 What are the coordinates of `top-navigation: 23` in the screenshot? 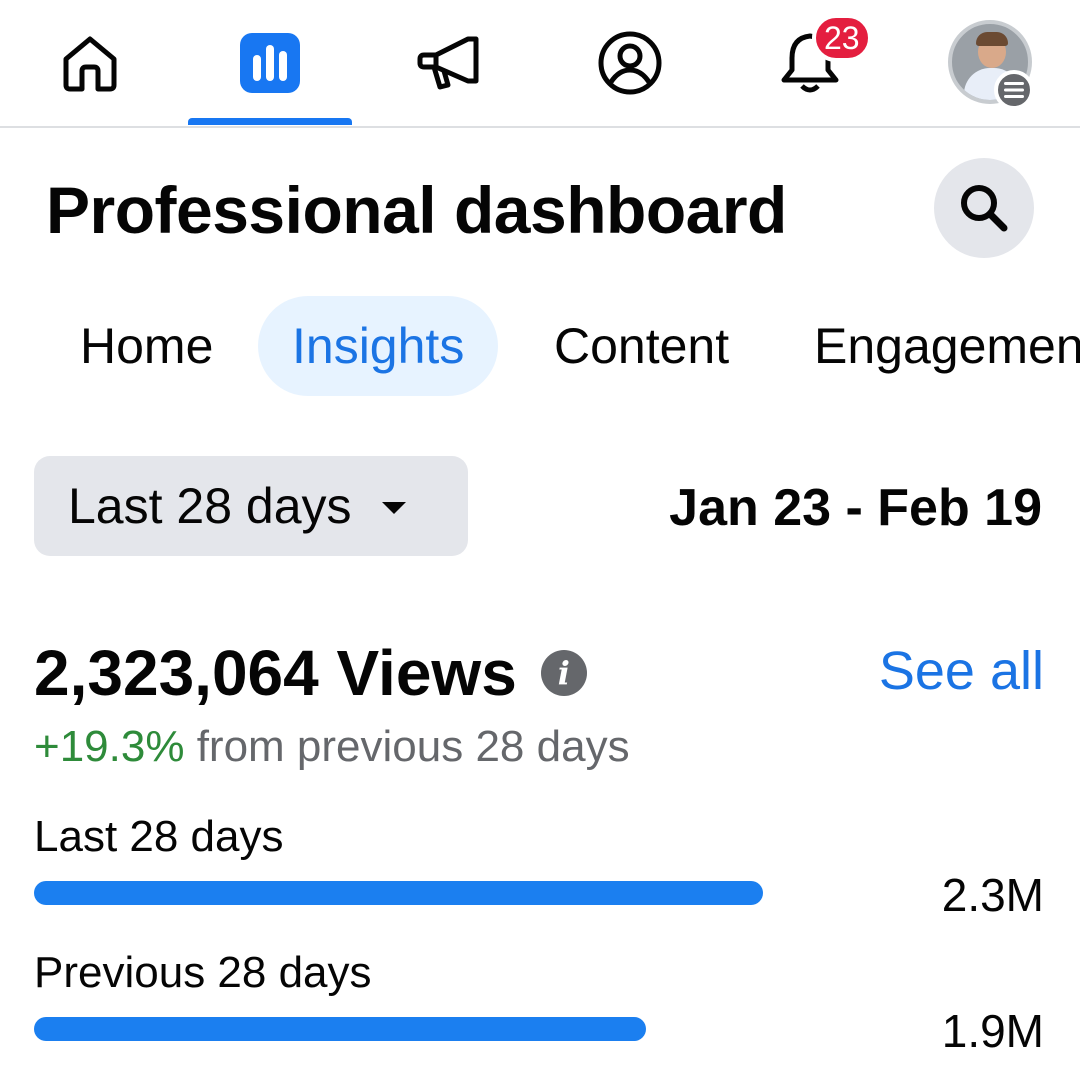 It's located at (540, 64).